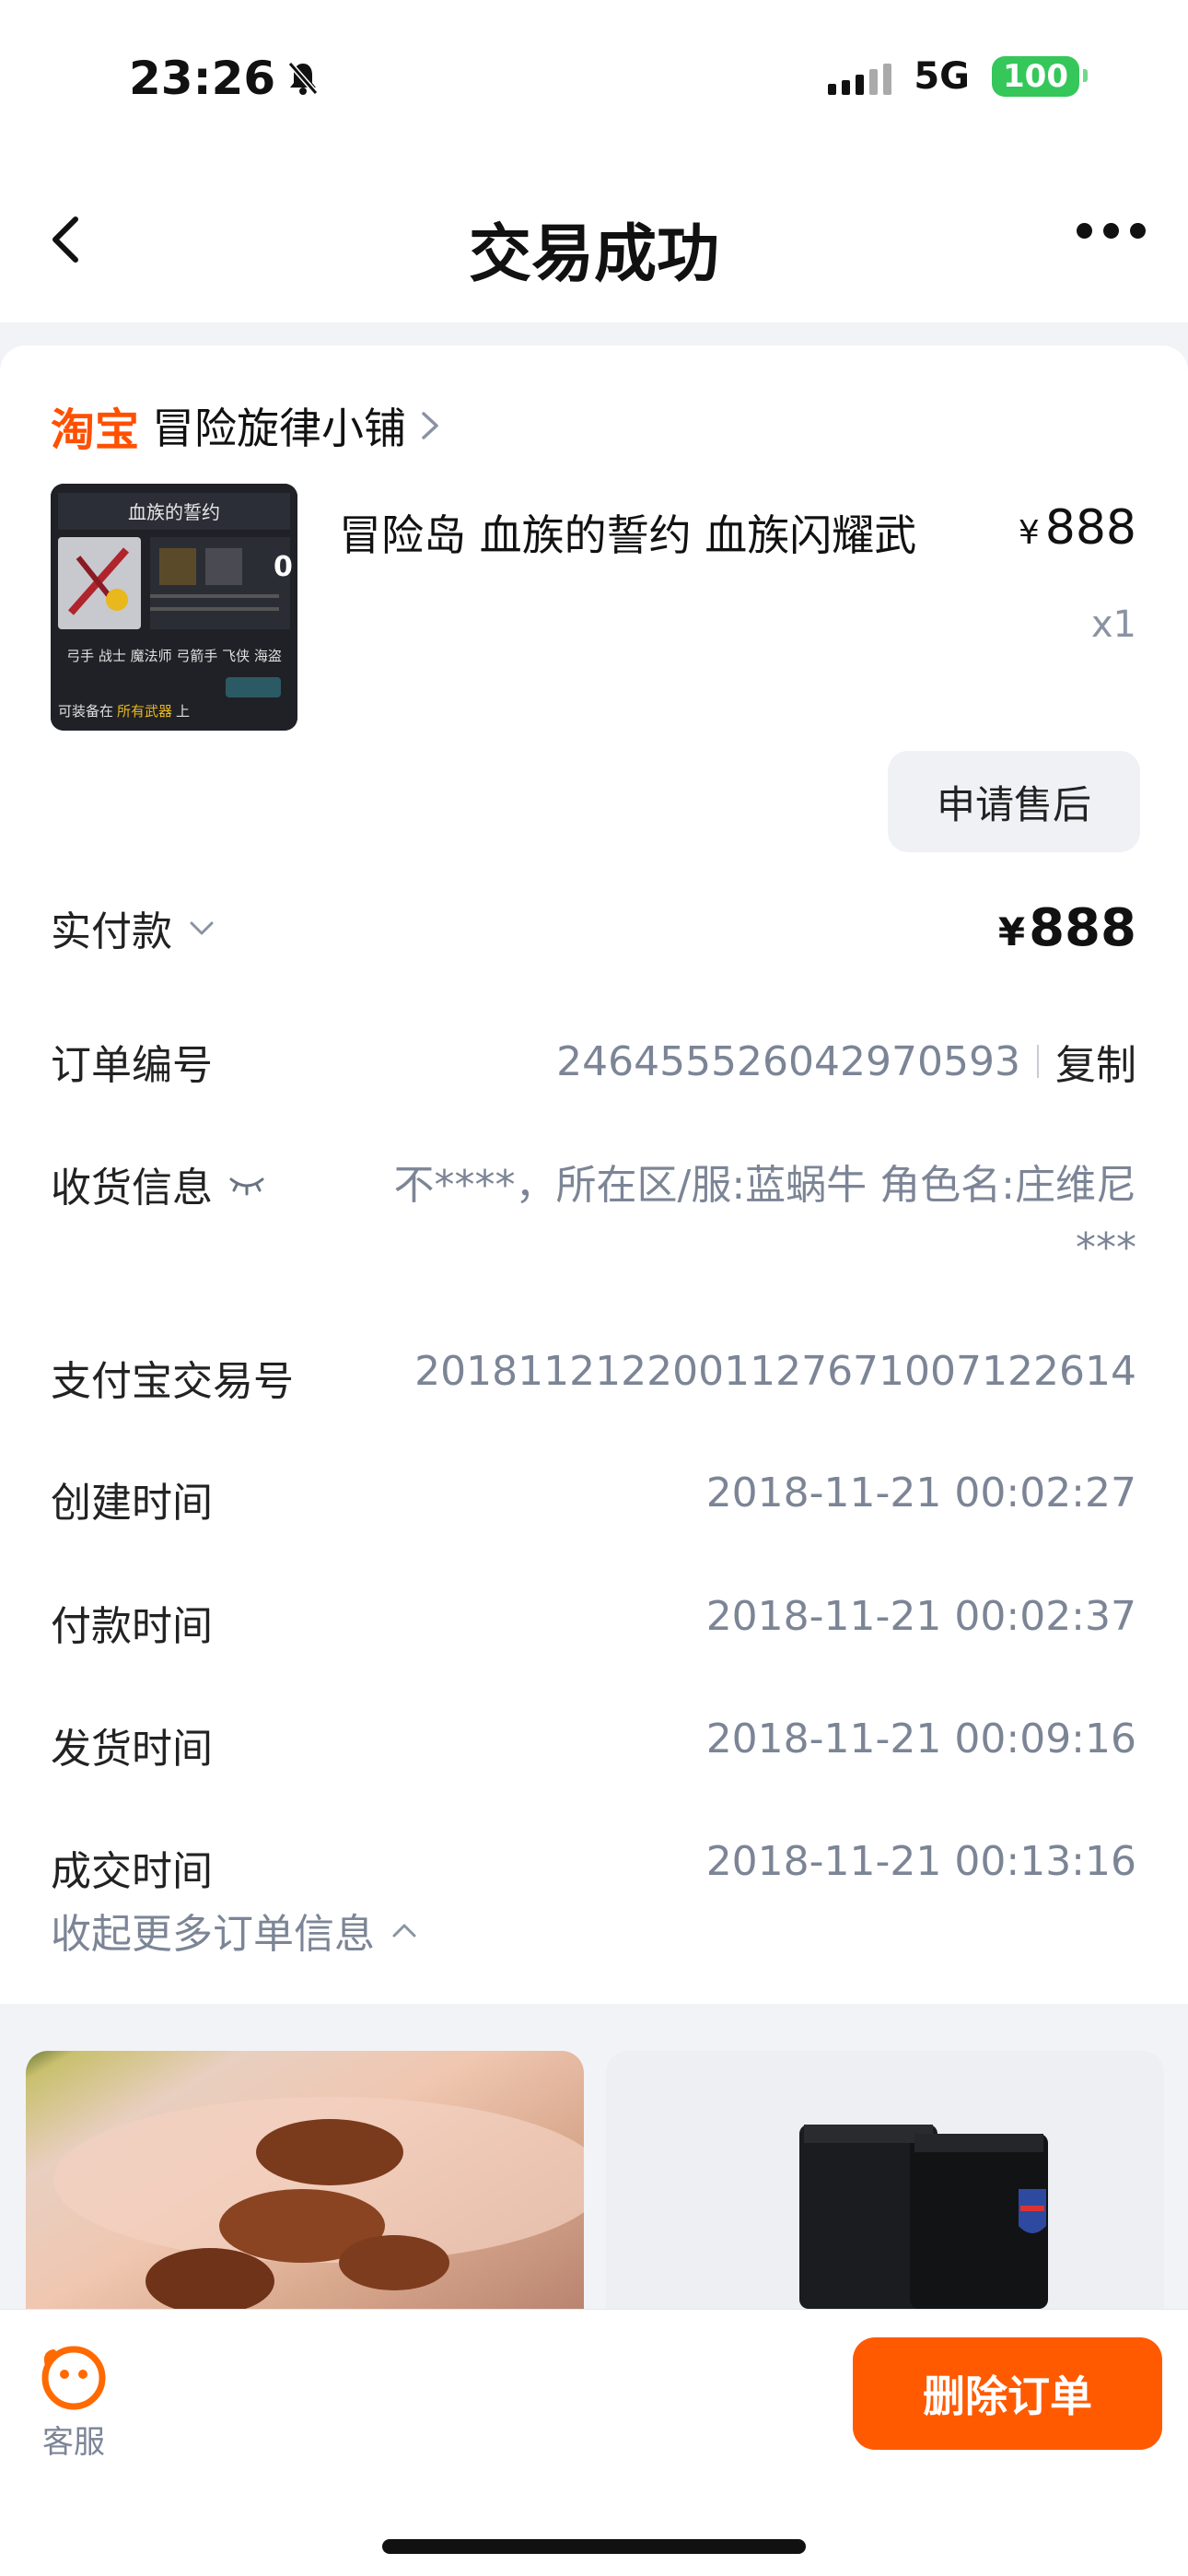 This screenshot has height=2576, width=1188. Describe the element at coordinates (920, 1492) in the screenshot. I see `created-time: 2018-11-21 00:02:27` at that location.